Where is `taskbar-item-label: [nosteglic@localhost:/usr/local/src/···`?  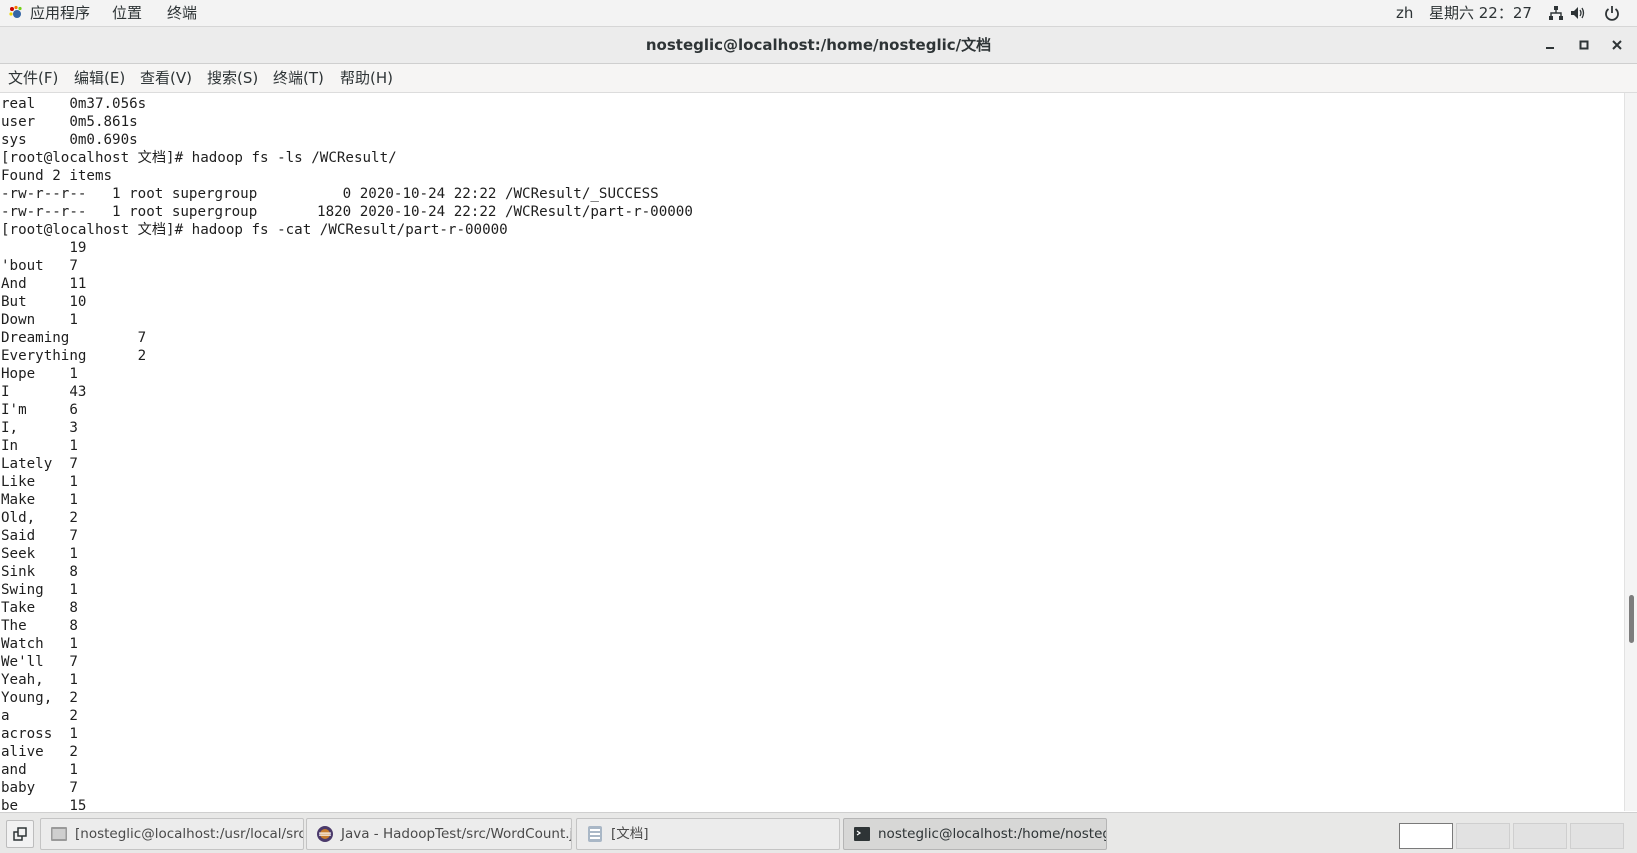 taskbar-item-label: [nosteglic@localhost:/usr/local/src/··· is located at coordinates (189, 834).